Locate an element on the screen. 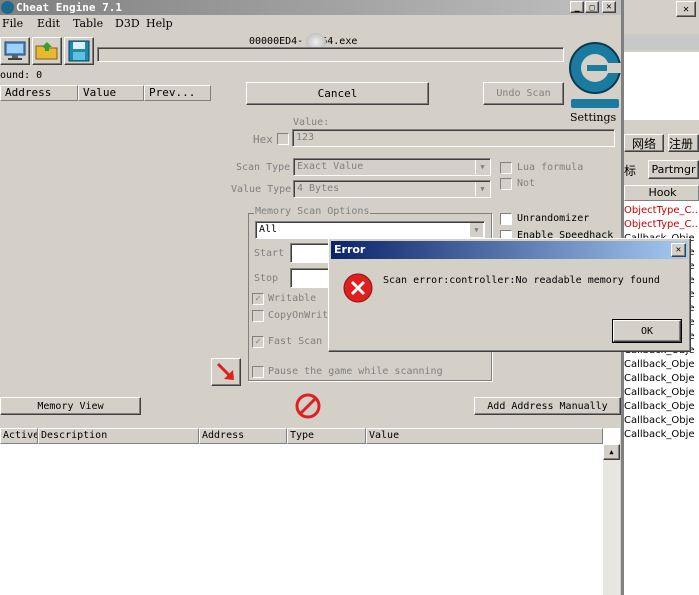 This screenshot has width=699, height=595. writable-checkbox: ✓ is located at coordinates (258, 299).